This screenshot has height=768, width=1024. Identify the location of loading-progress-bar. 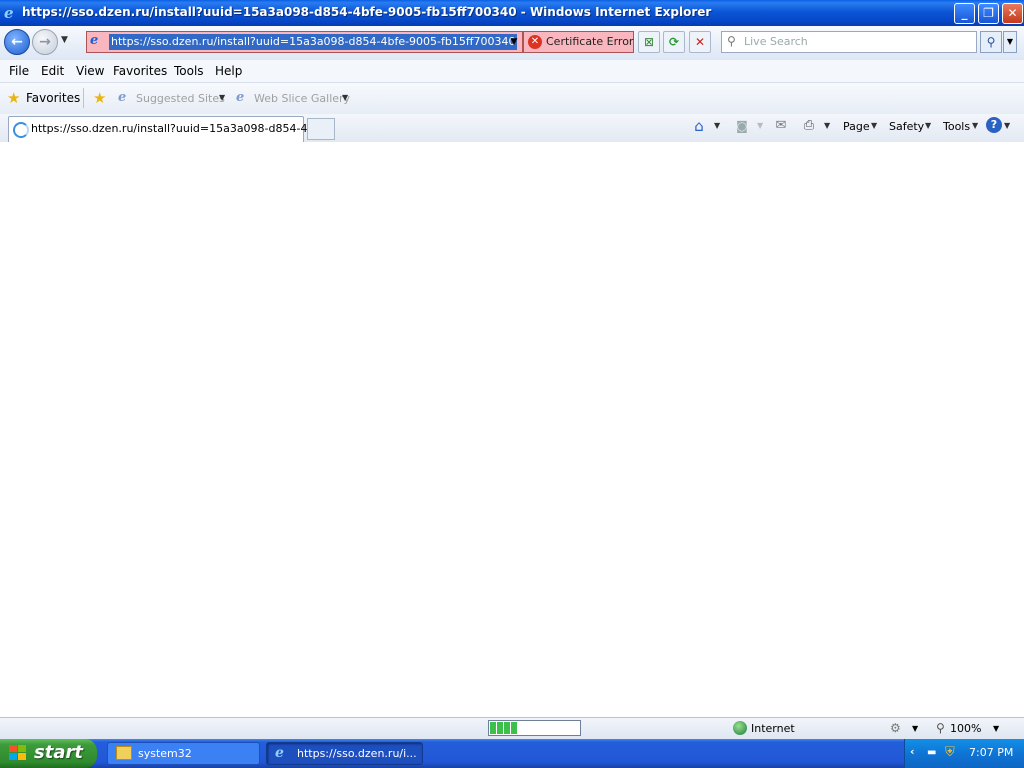
(534, 728).